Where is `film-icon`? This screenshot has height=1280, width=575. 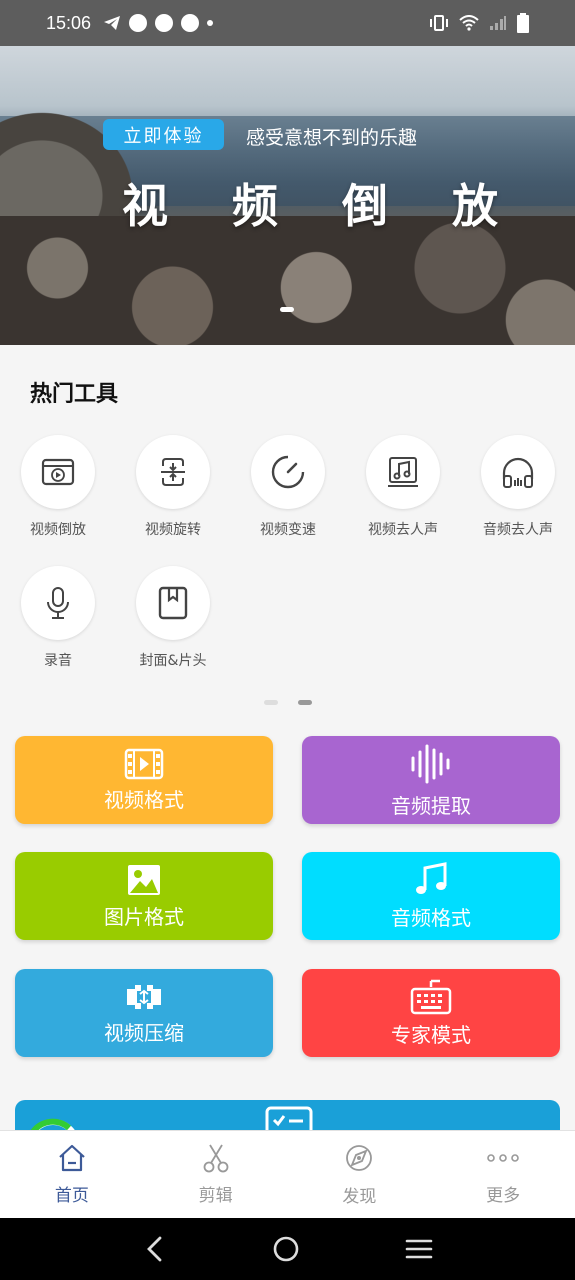 film-icon is located at coordinates (144, 763).